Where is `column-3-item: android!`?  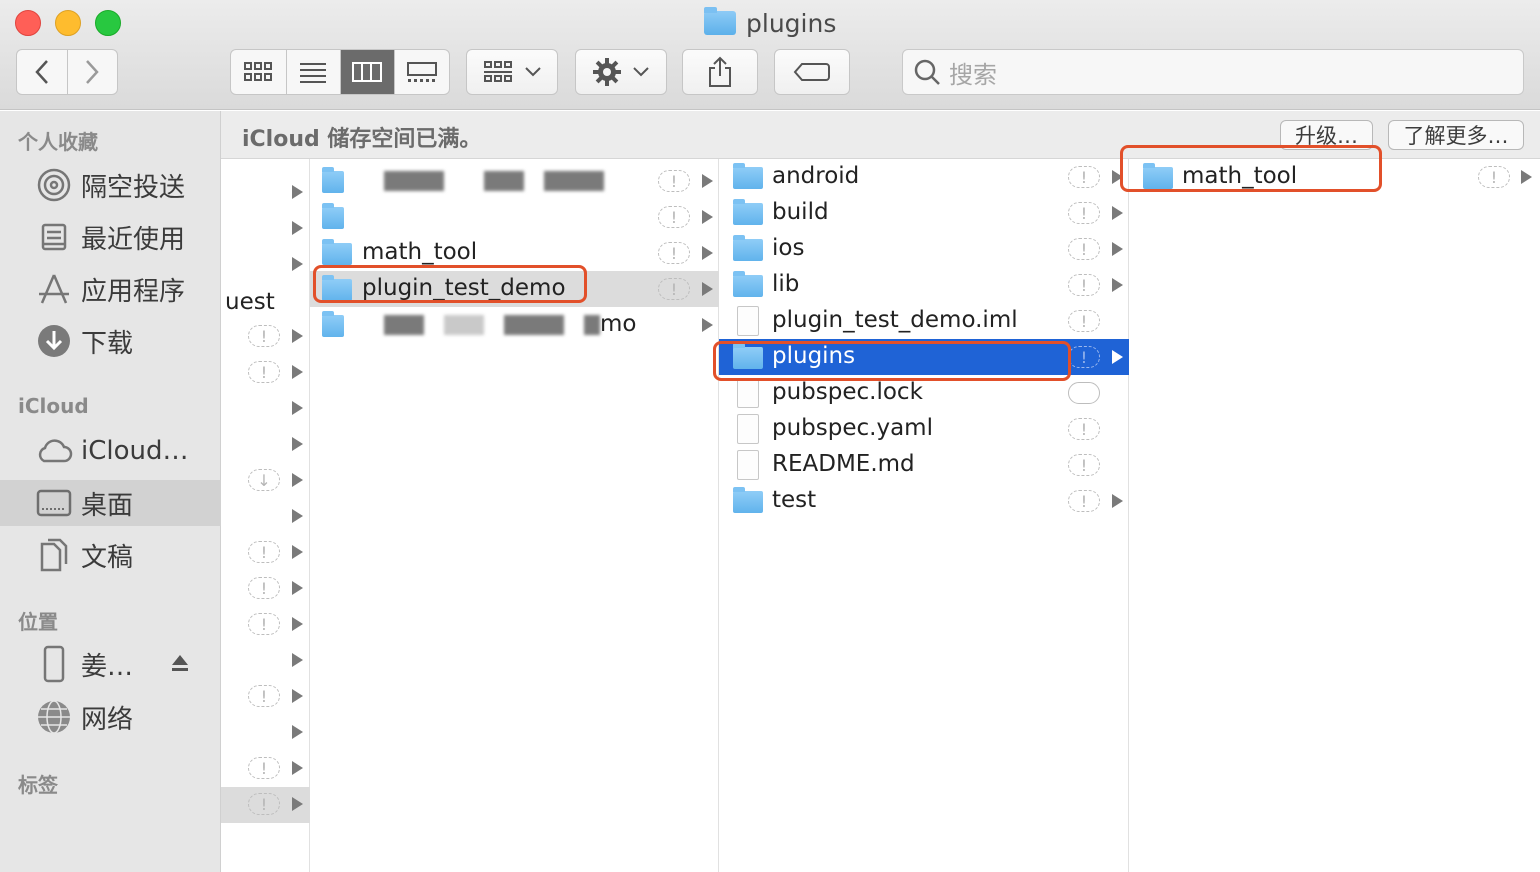 column-3-item: android! is located at coordinates (924, 177).